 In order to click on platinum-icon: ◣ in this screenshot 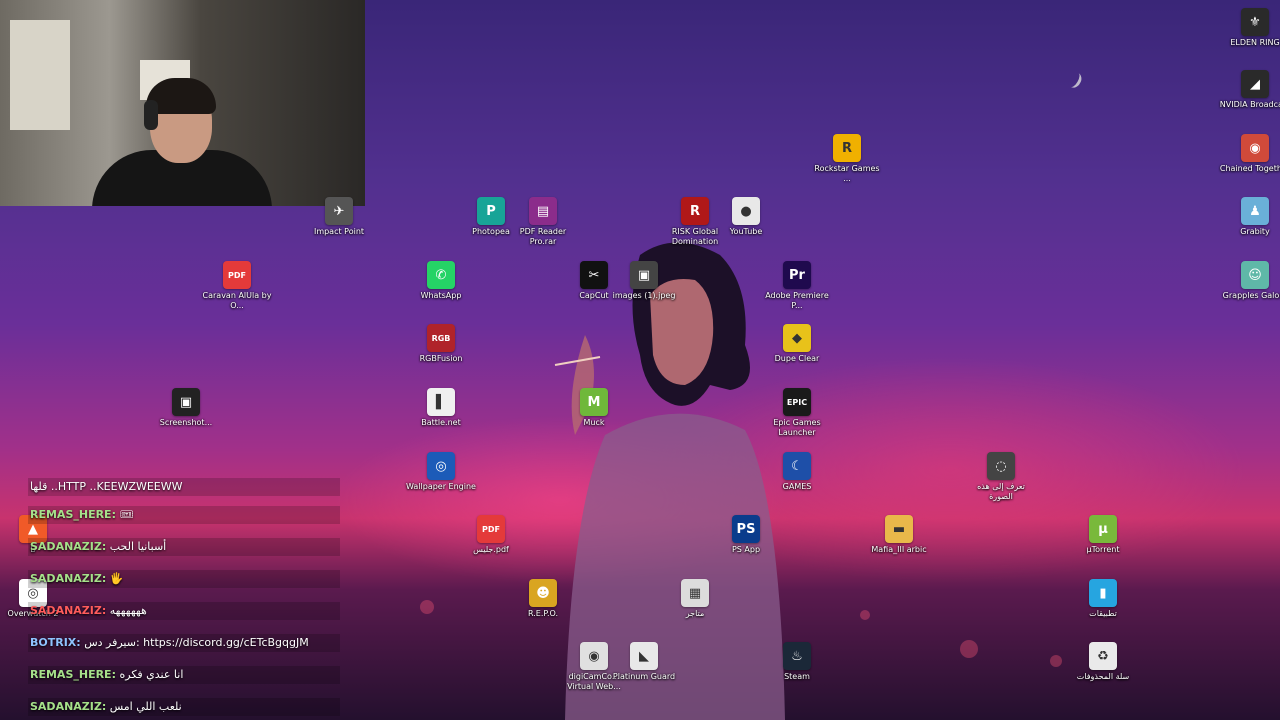, I will do `click(644, 656)`.